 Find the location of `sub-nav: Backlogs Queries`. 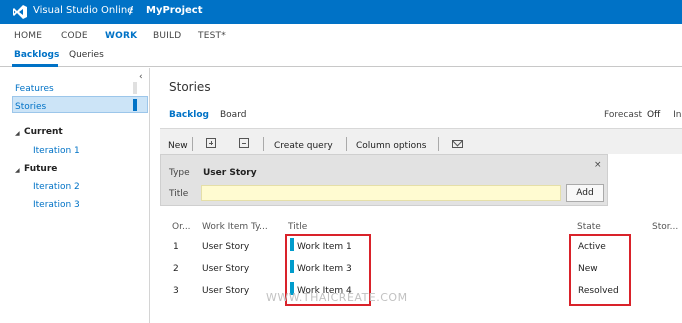

sub-nav: Backlogs Queries is located at coordinates (341, 57).